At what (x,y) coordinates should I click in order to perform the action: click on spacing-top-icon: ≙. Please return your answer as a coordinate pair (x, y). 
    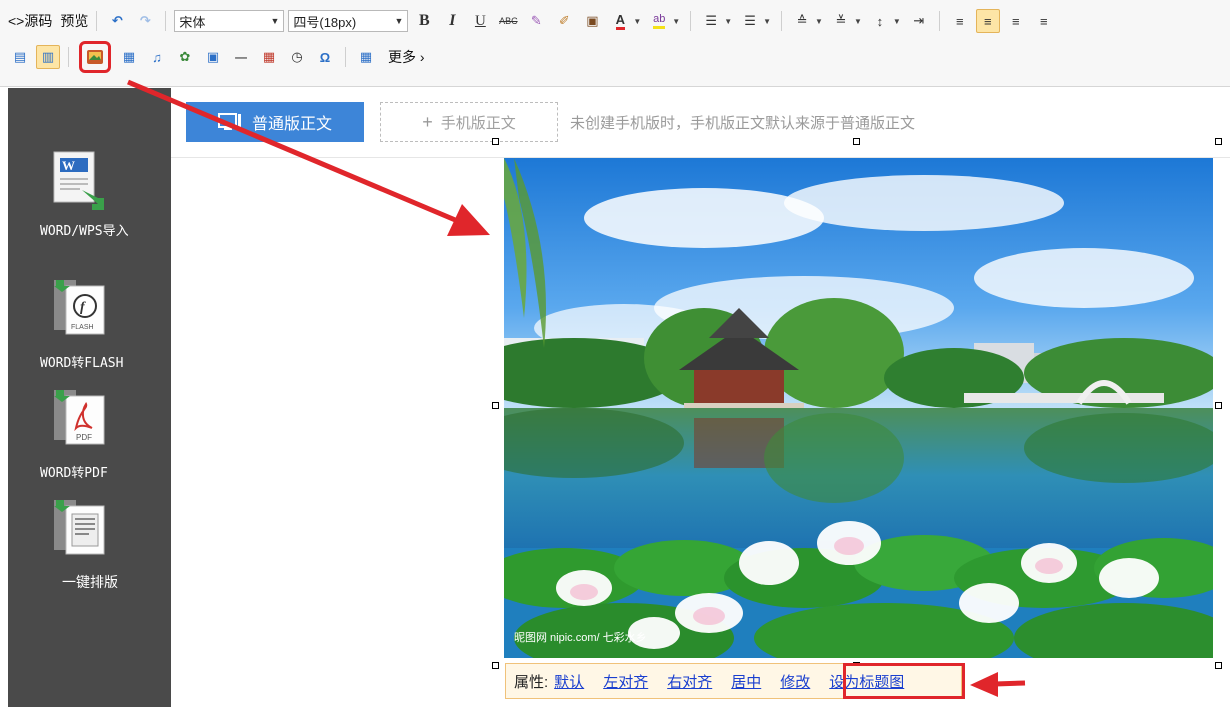
    Looking at the image, I should click on (802, 20).